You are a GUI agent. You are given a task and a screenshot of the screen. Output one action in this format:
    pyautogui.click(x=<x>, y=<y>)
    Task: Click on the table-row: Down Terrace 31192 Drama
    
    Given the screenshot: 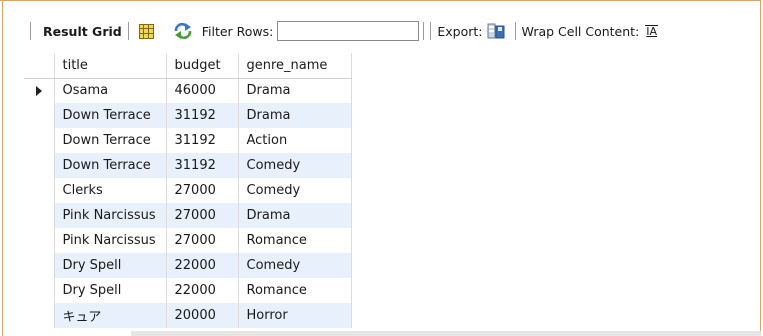 What is the action you would take?
    pyautogui.click(x=188, y=115)
    